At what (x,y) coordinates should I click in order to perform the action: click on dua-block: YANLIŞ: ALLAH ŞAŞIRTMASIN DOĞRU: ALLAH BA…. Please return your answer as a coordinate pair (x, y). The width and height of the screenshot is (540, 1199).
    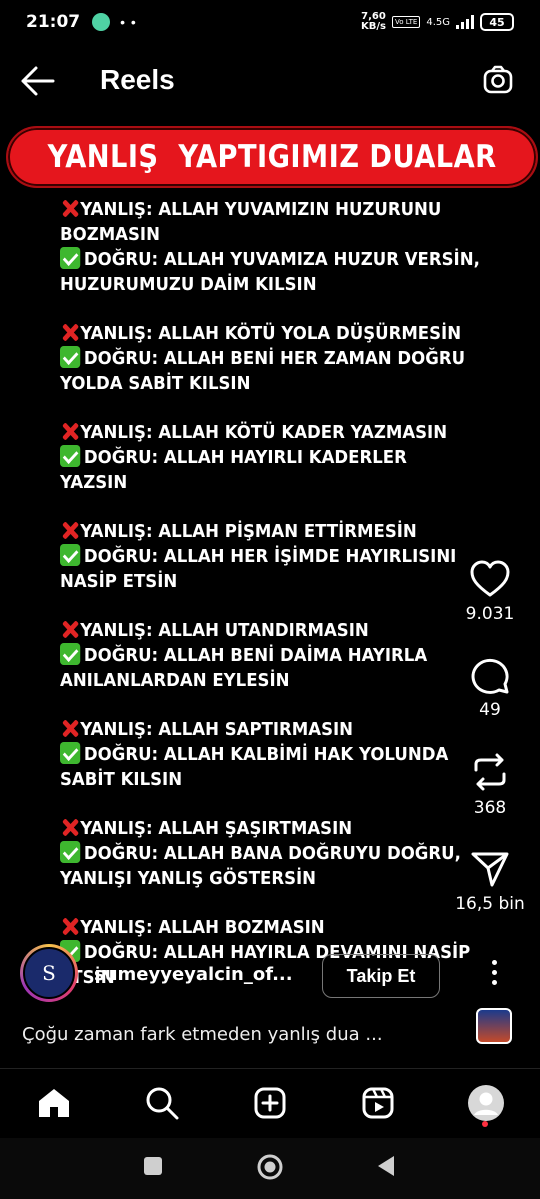
    Looking at the image, I should click on (280, 854).